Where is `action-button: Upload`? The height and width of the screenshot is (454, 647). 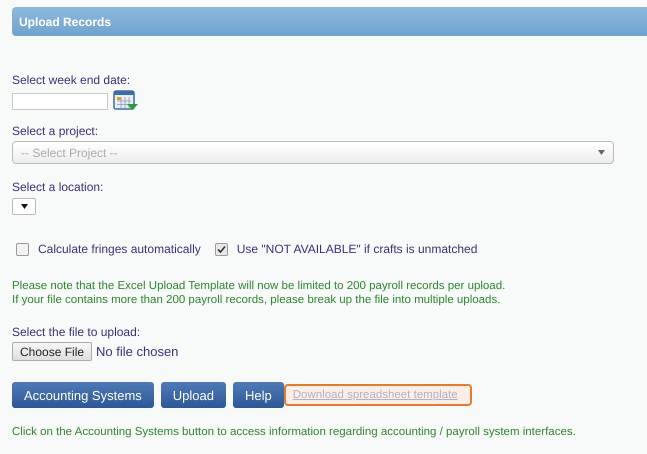 action-button: Upload is located at coordinates (193, 395).